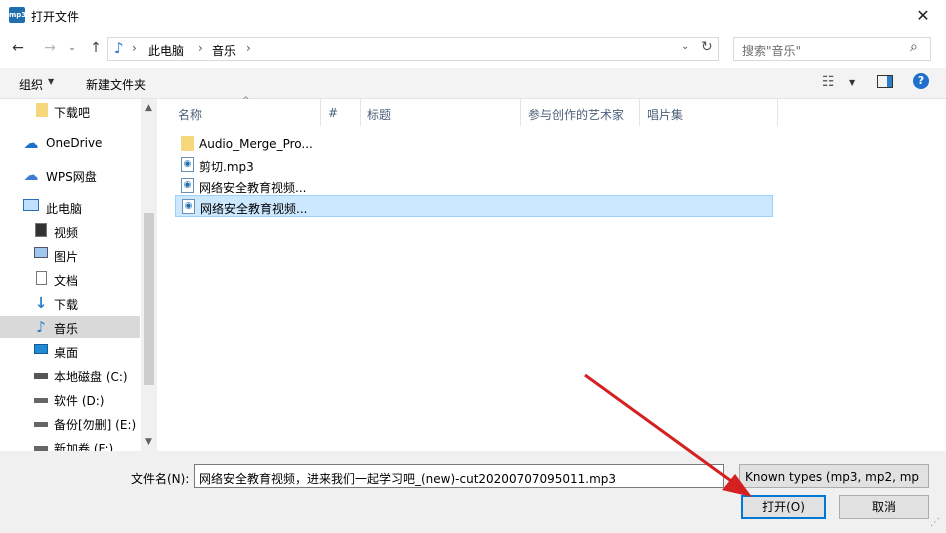 The width and height of the screenshot is (946, 533). Describe the element at coordinates (474, 165) in the screenshot. I see `file-row: ◉ 剪切.mp3` at that location.